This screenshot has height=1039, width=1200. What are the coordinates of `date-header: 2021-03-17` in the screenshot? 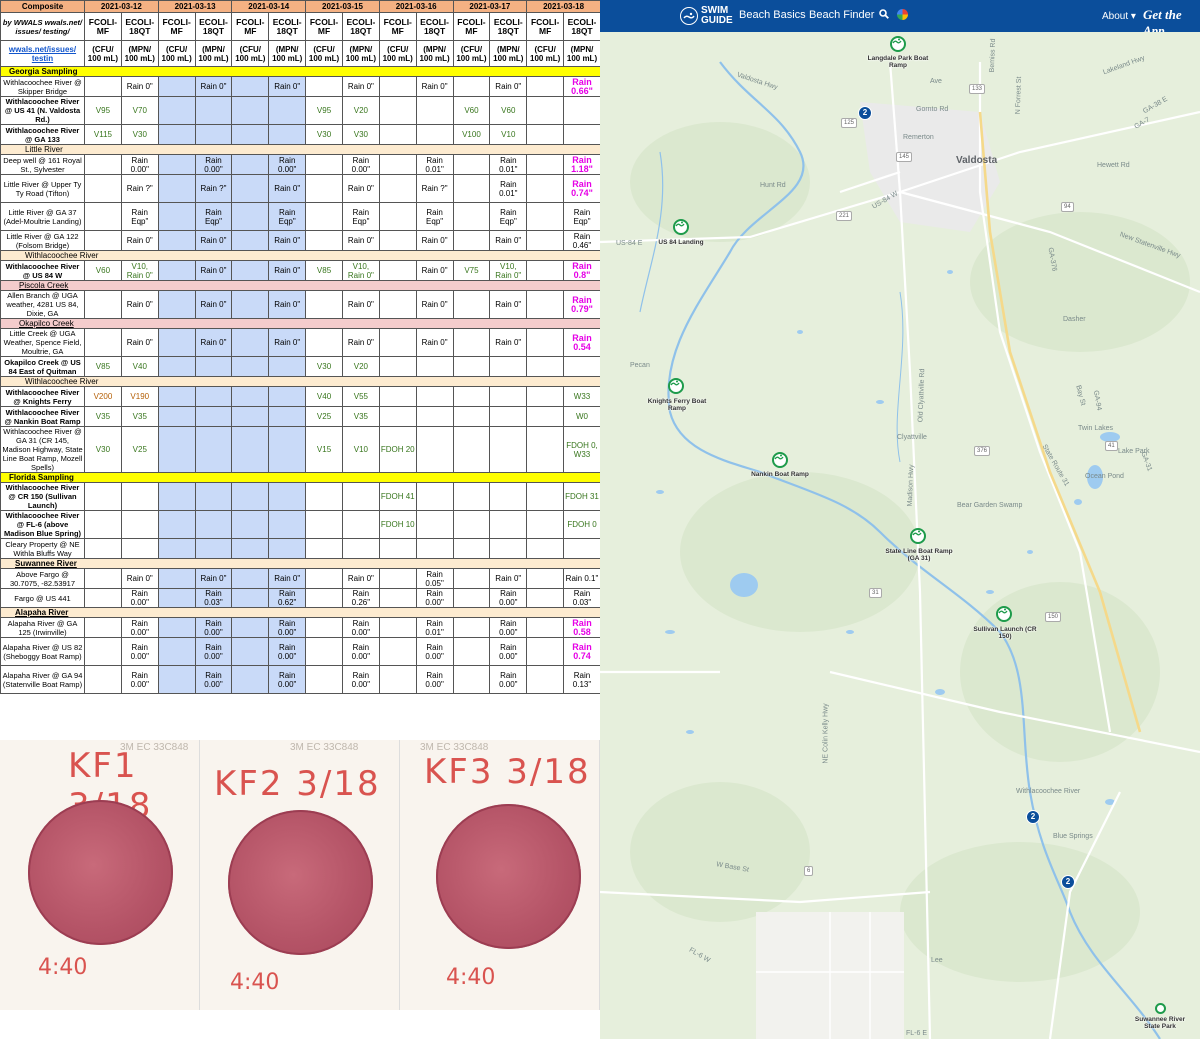 It's located at (490, 6).